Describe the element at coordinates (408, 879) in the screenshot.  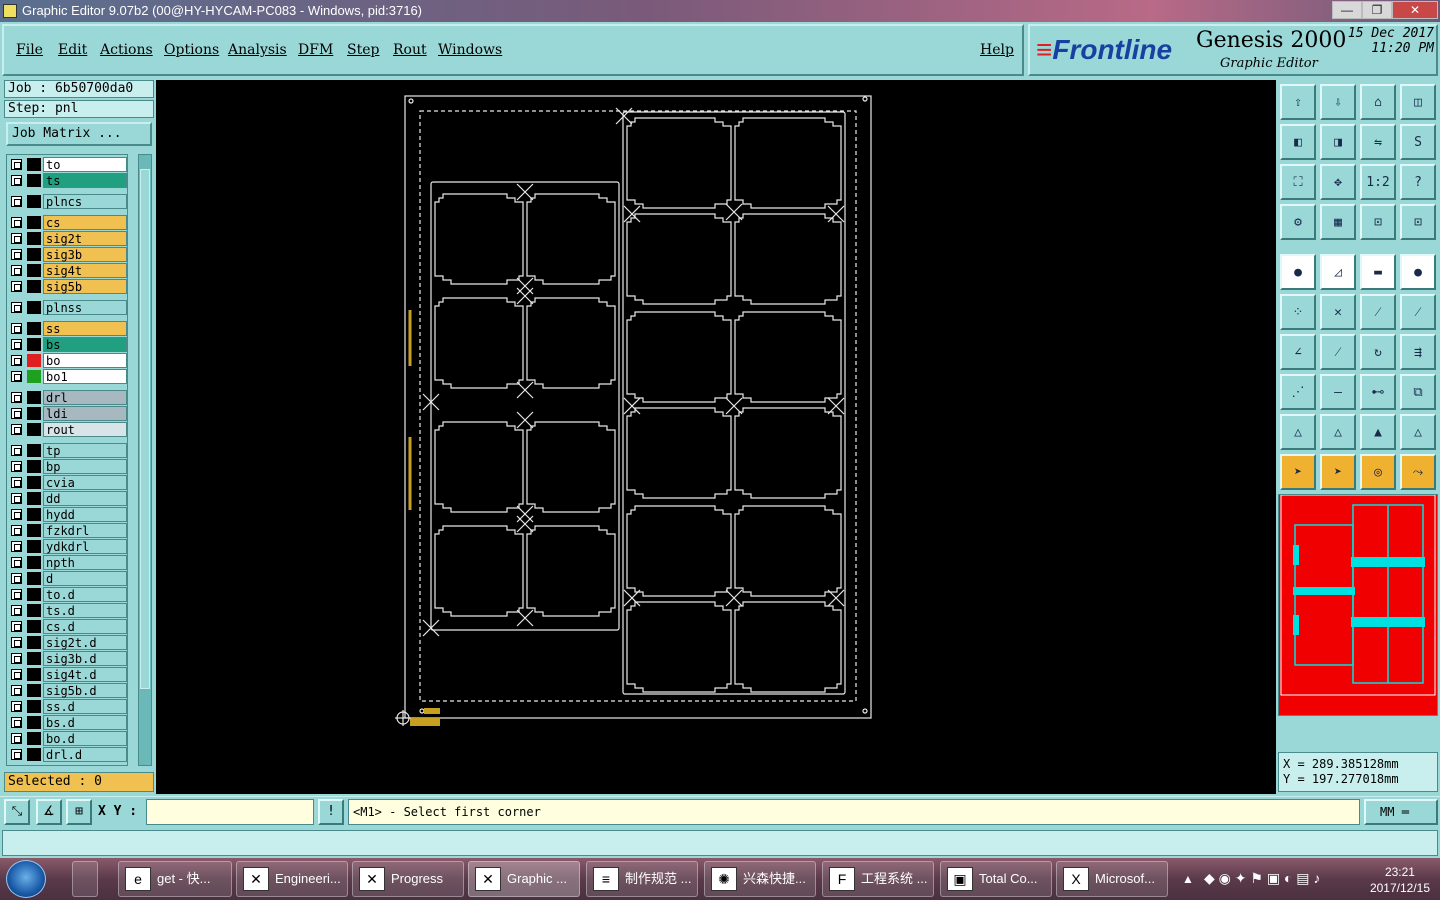
I see `task-progress: ✕ Progress` at that location.